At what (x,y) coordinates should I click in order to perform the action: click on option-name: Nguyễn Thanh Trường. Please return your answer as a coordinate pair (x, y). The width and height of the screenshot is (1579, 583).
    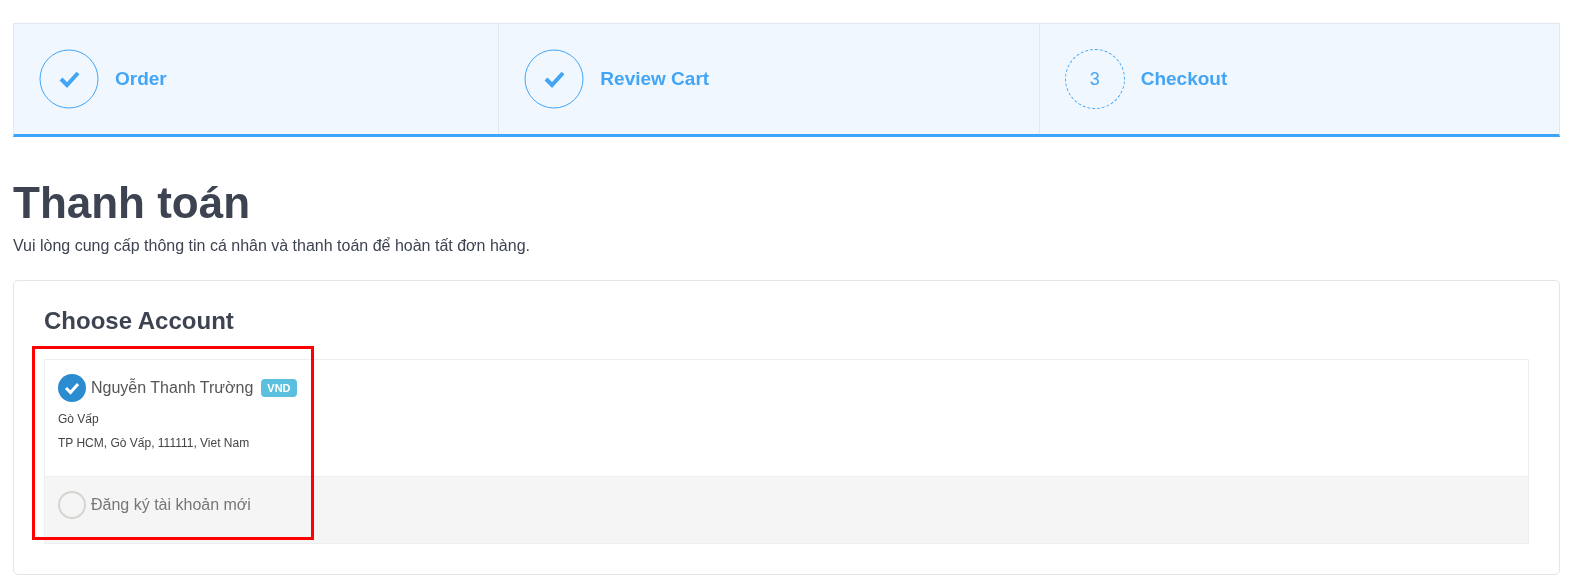
    Looking at the image, I should click on (172, 388).